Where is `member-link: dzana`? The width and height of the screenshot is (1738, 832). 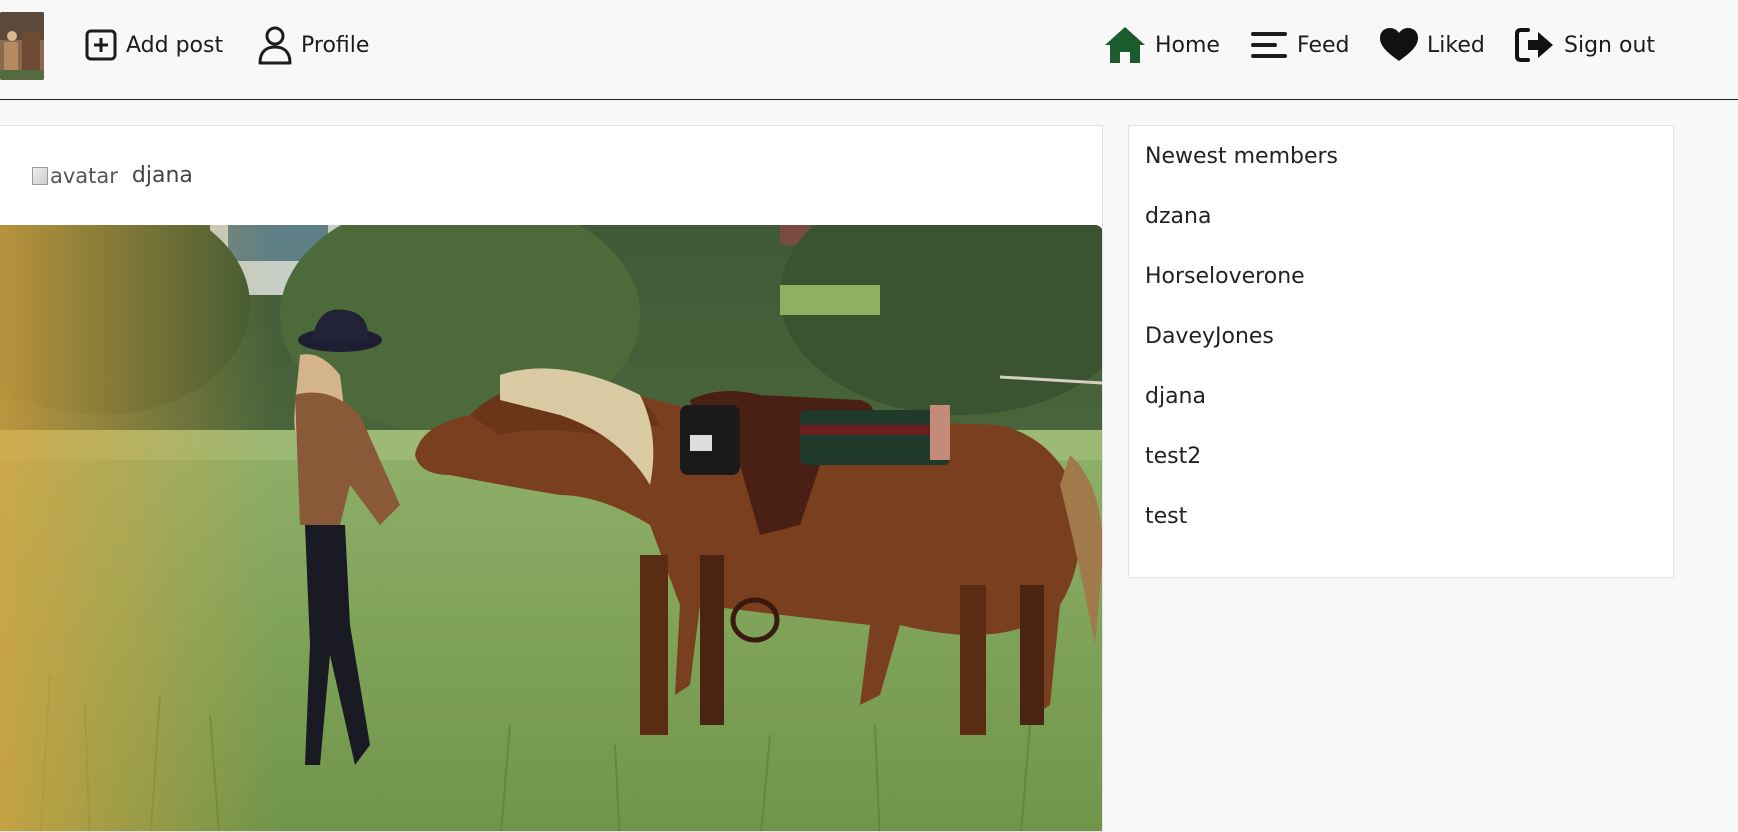
member-link: dzana is located at coordinates (1401, 217).